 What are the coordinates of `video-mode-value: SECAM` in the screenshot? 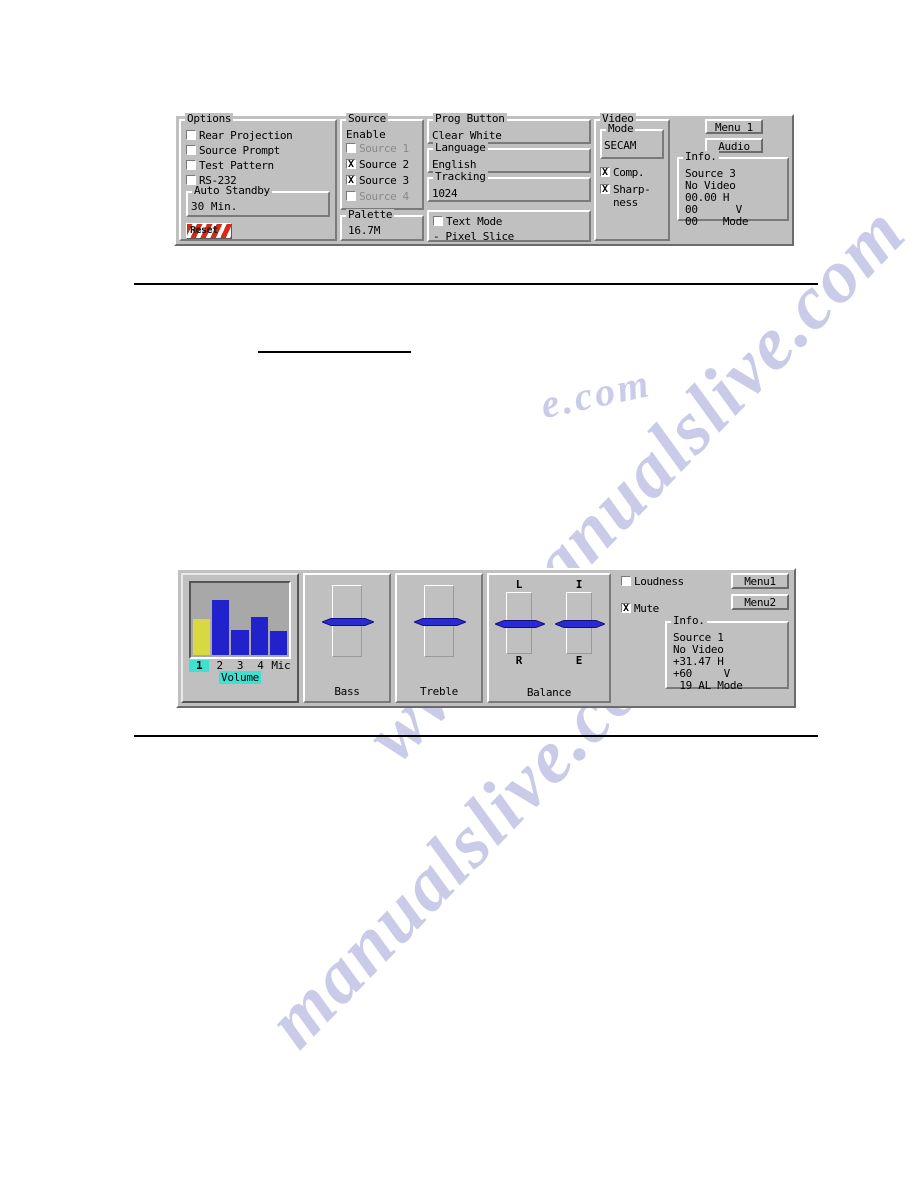 It's located at (632, 146).